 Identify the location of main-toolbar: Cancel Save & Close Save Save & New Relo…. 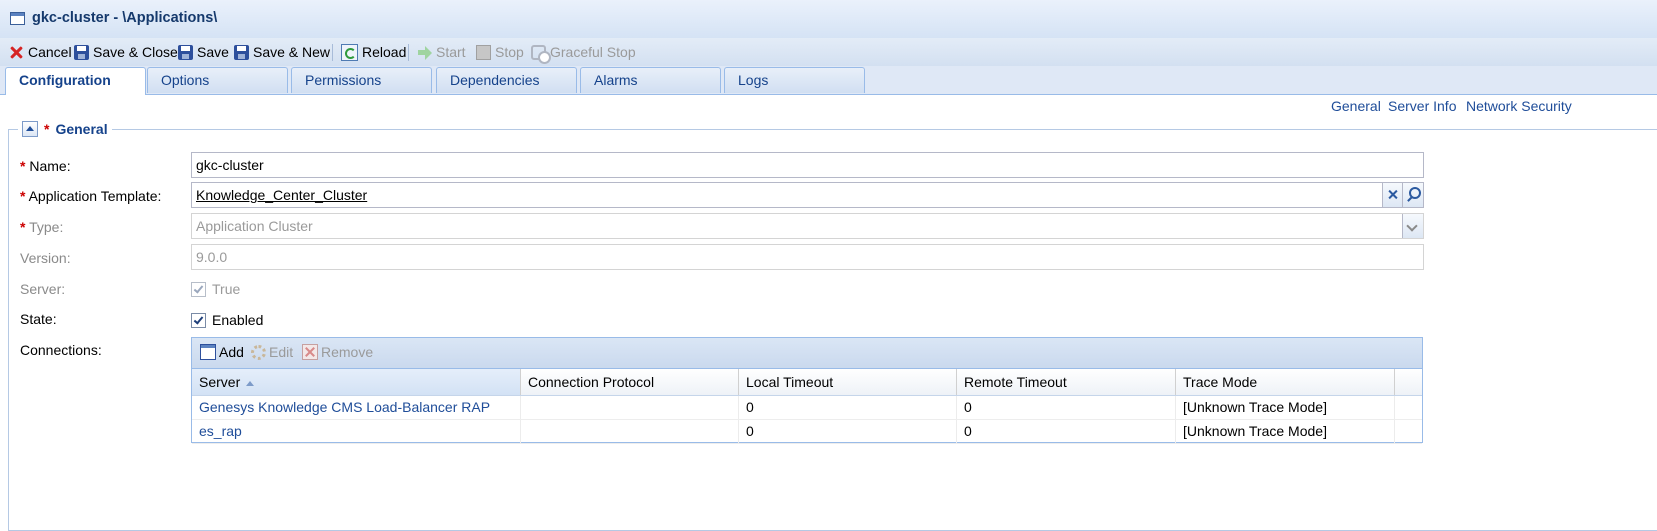
(828, 52).